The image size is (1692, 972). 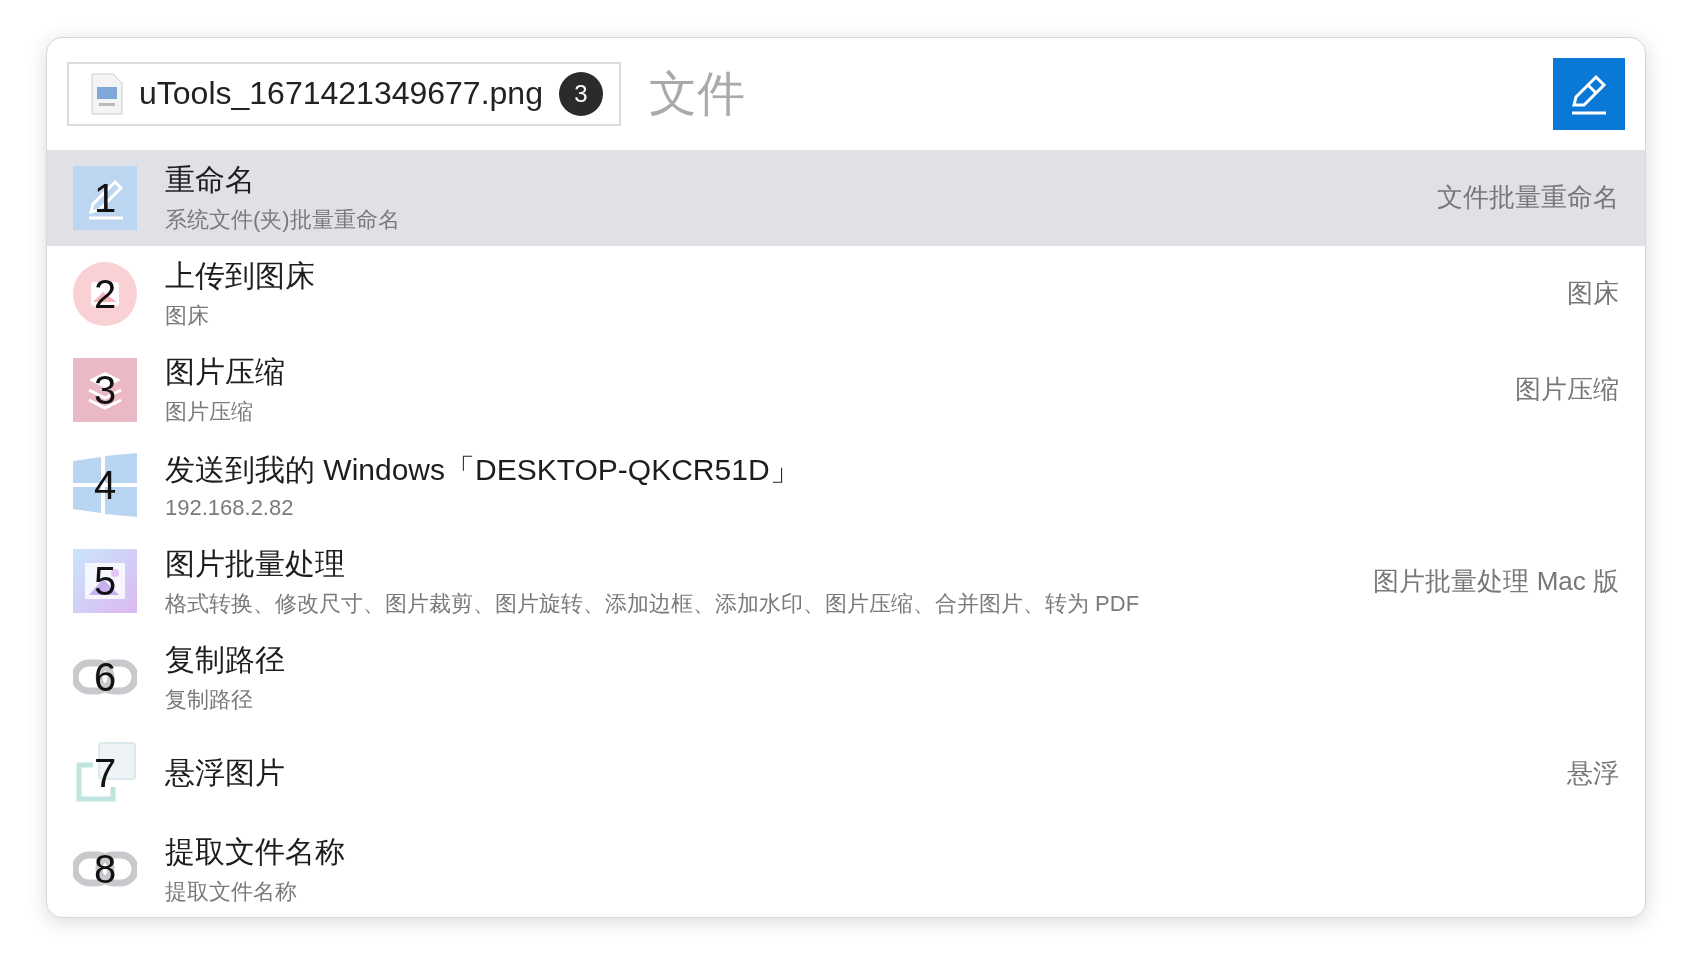 I want to click on result-subtitle: 格式转换、修改尺寸、图片裁剪、图片旋转、添加边框、添加水印、图片压缩、合并图片、转为 PDF, so click(x=653, y=603).